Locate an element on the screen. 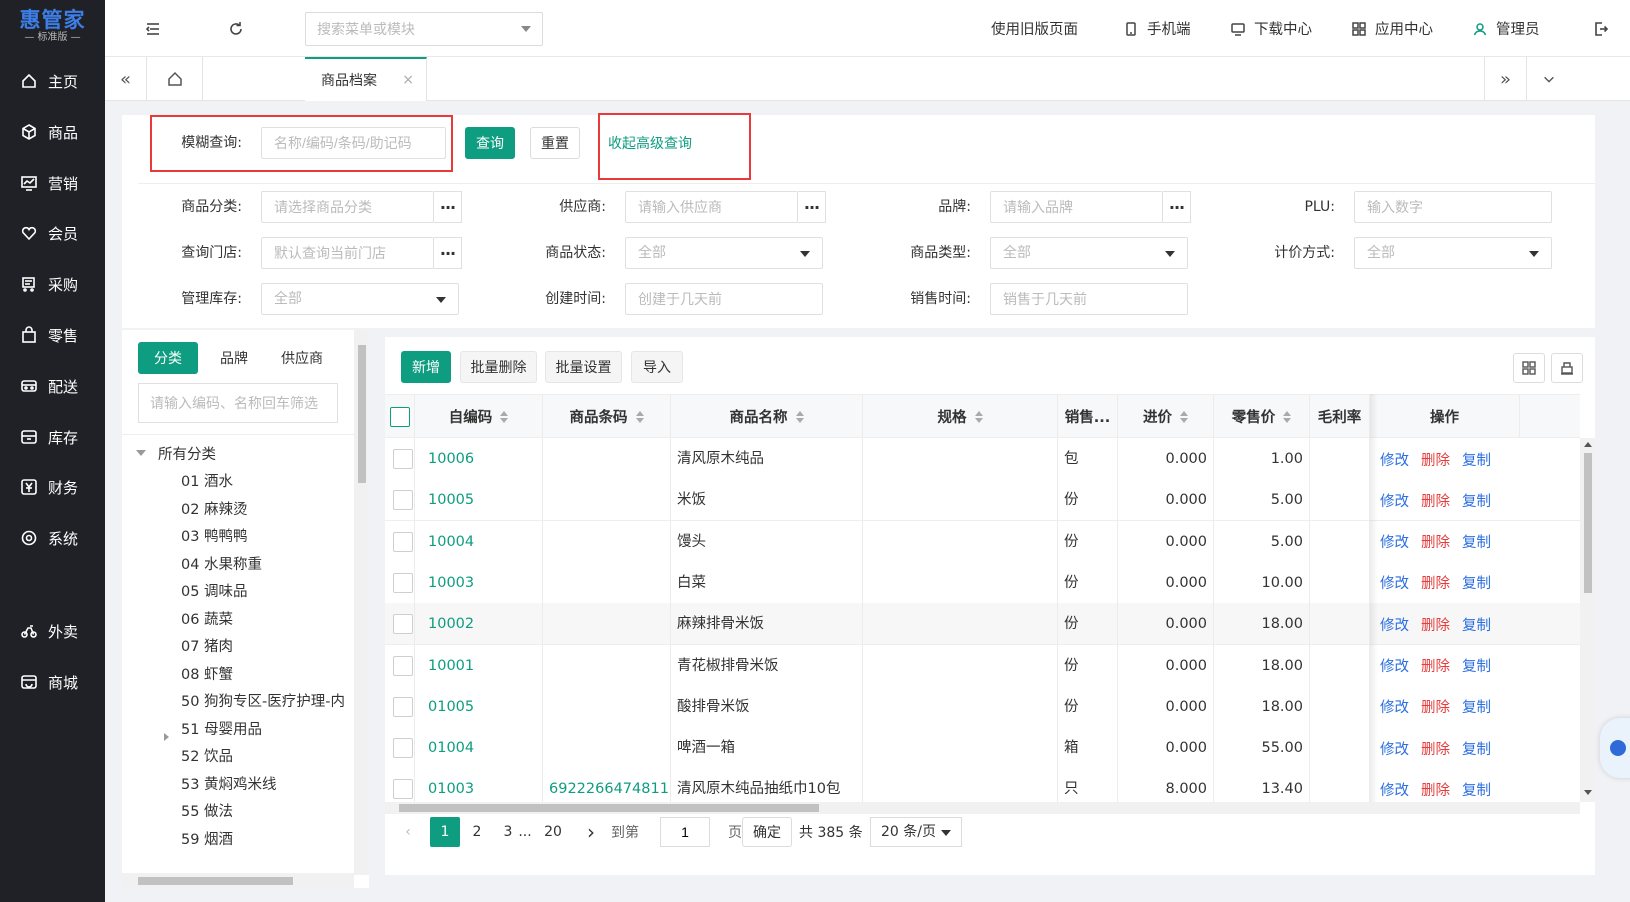 This screenshot has height=902, width=1630. batch-delete-button: 批量删除 is located at coordinates (498, 367).